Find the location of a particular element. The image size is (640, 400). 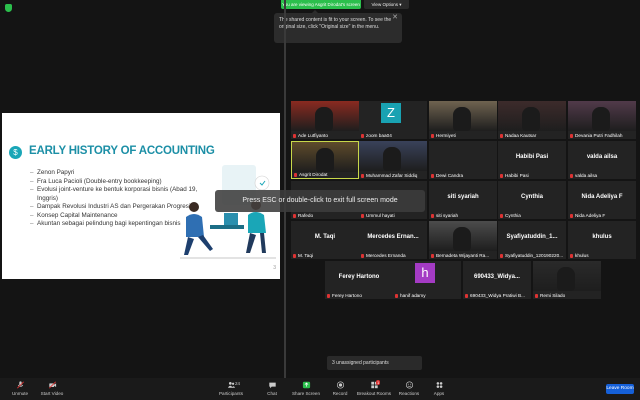

participant-tile: Devania Putri Fadhilah is located at coordinates (602, 120).